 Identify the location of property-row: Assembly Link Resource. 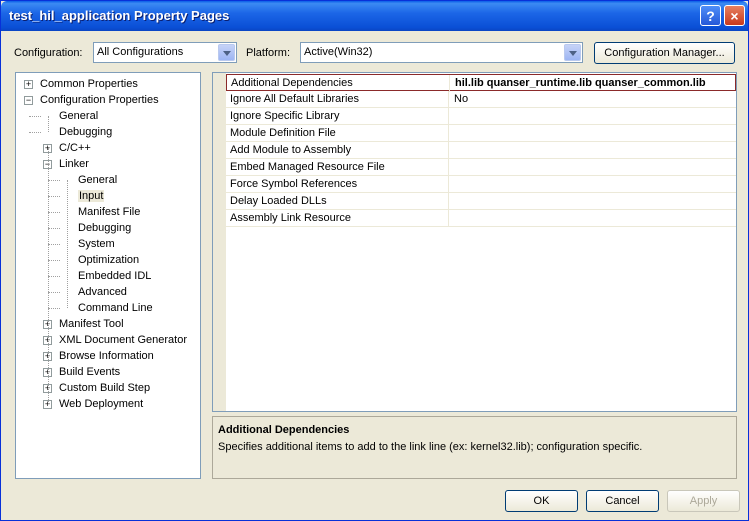
(481, 218).